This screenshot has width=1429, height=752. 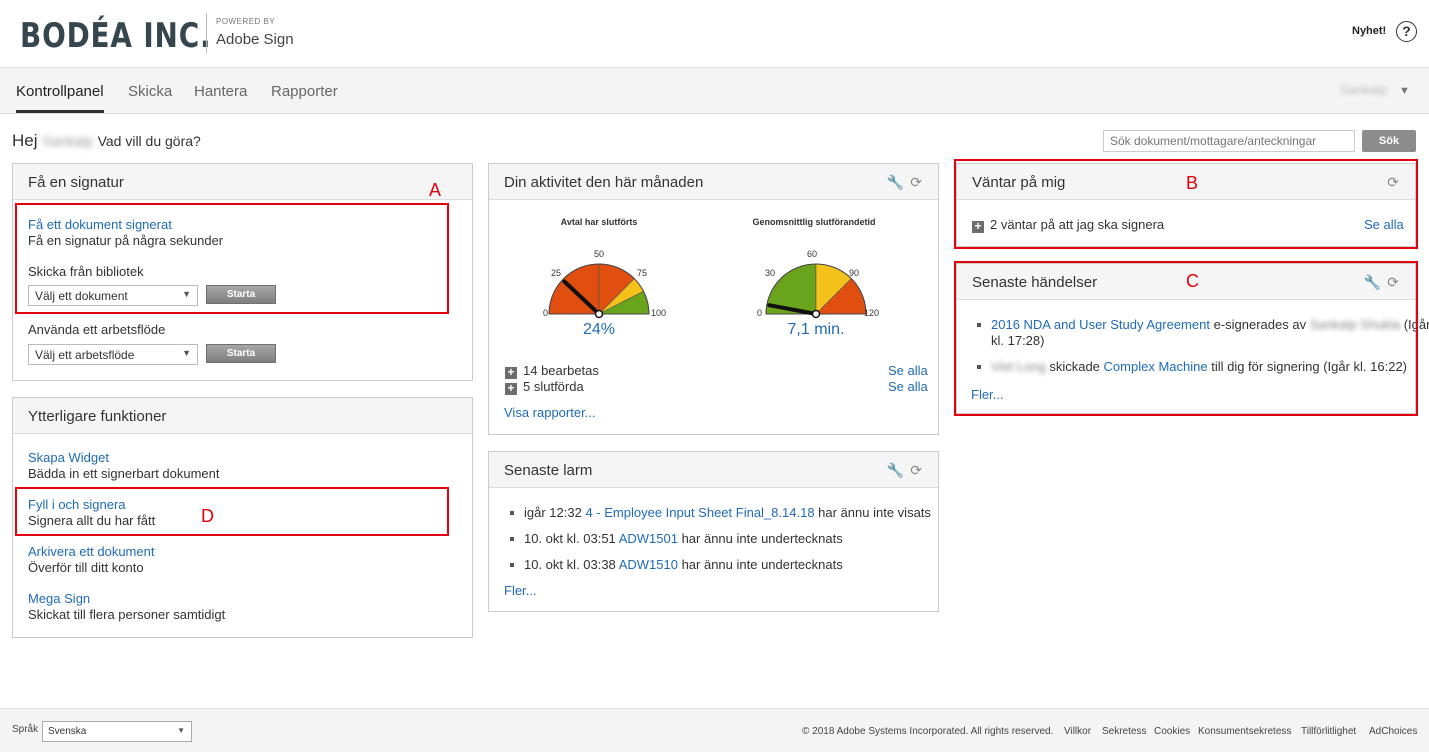 What do you see at coordinates (1077, 731) in the screenshot?
I see `footer-link-villkor: Villkor` at bounding box center [1077, 731].